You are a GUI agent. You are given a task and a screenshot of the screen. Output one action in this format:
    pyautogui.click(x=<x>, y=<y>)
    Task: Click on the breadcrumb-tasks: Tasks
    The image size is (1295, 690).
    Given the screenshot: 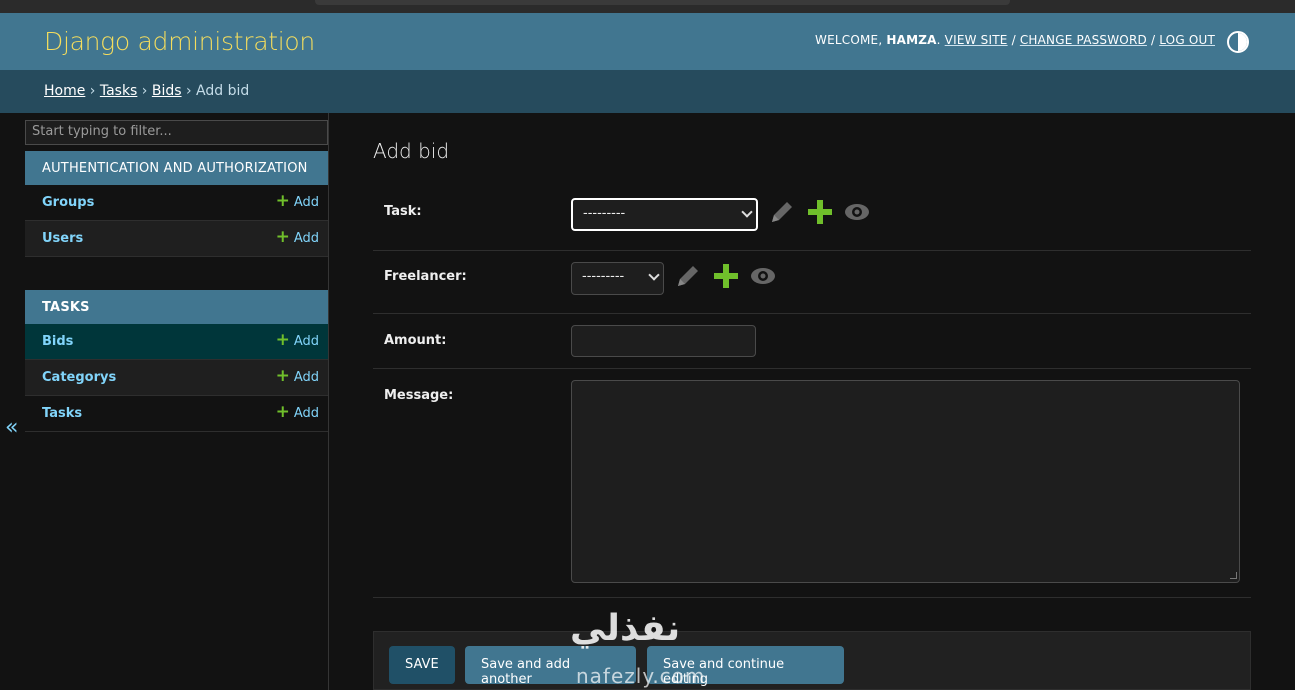 What is the action you would take?
    pyautogui.click(x=119, y=91)
    